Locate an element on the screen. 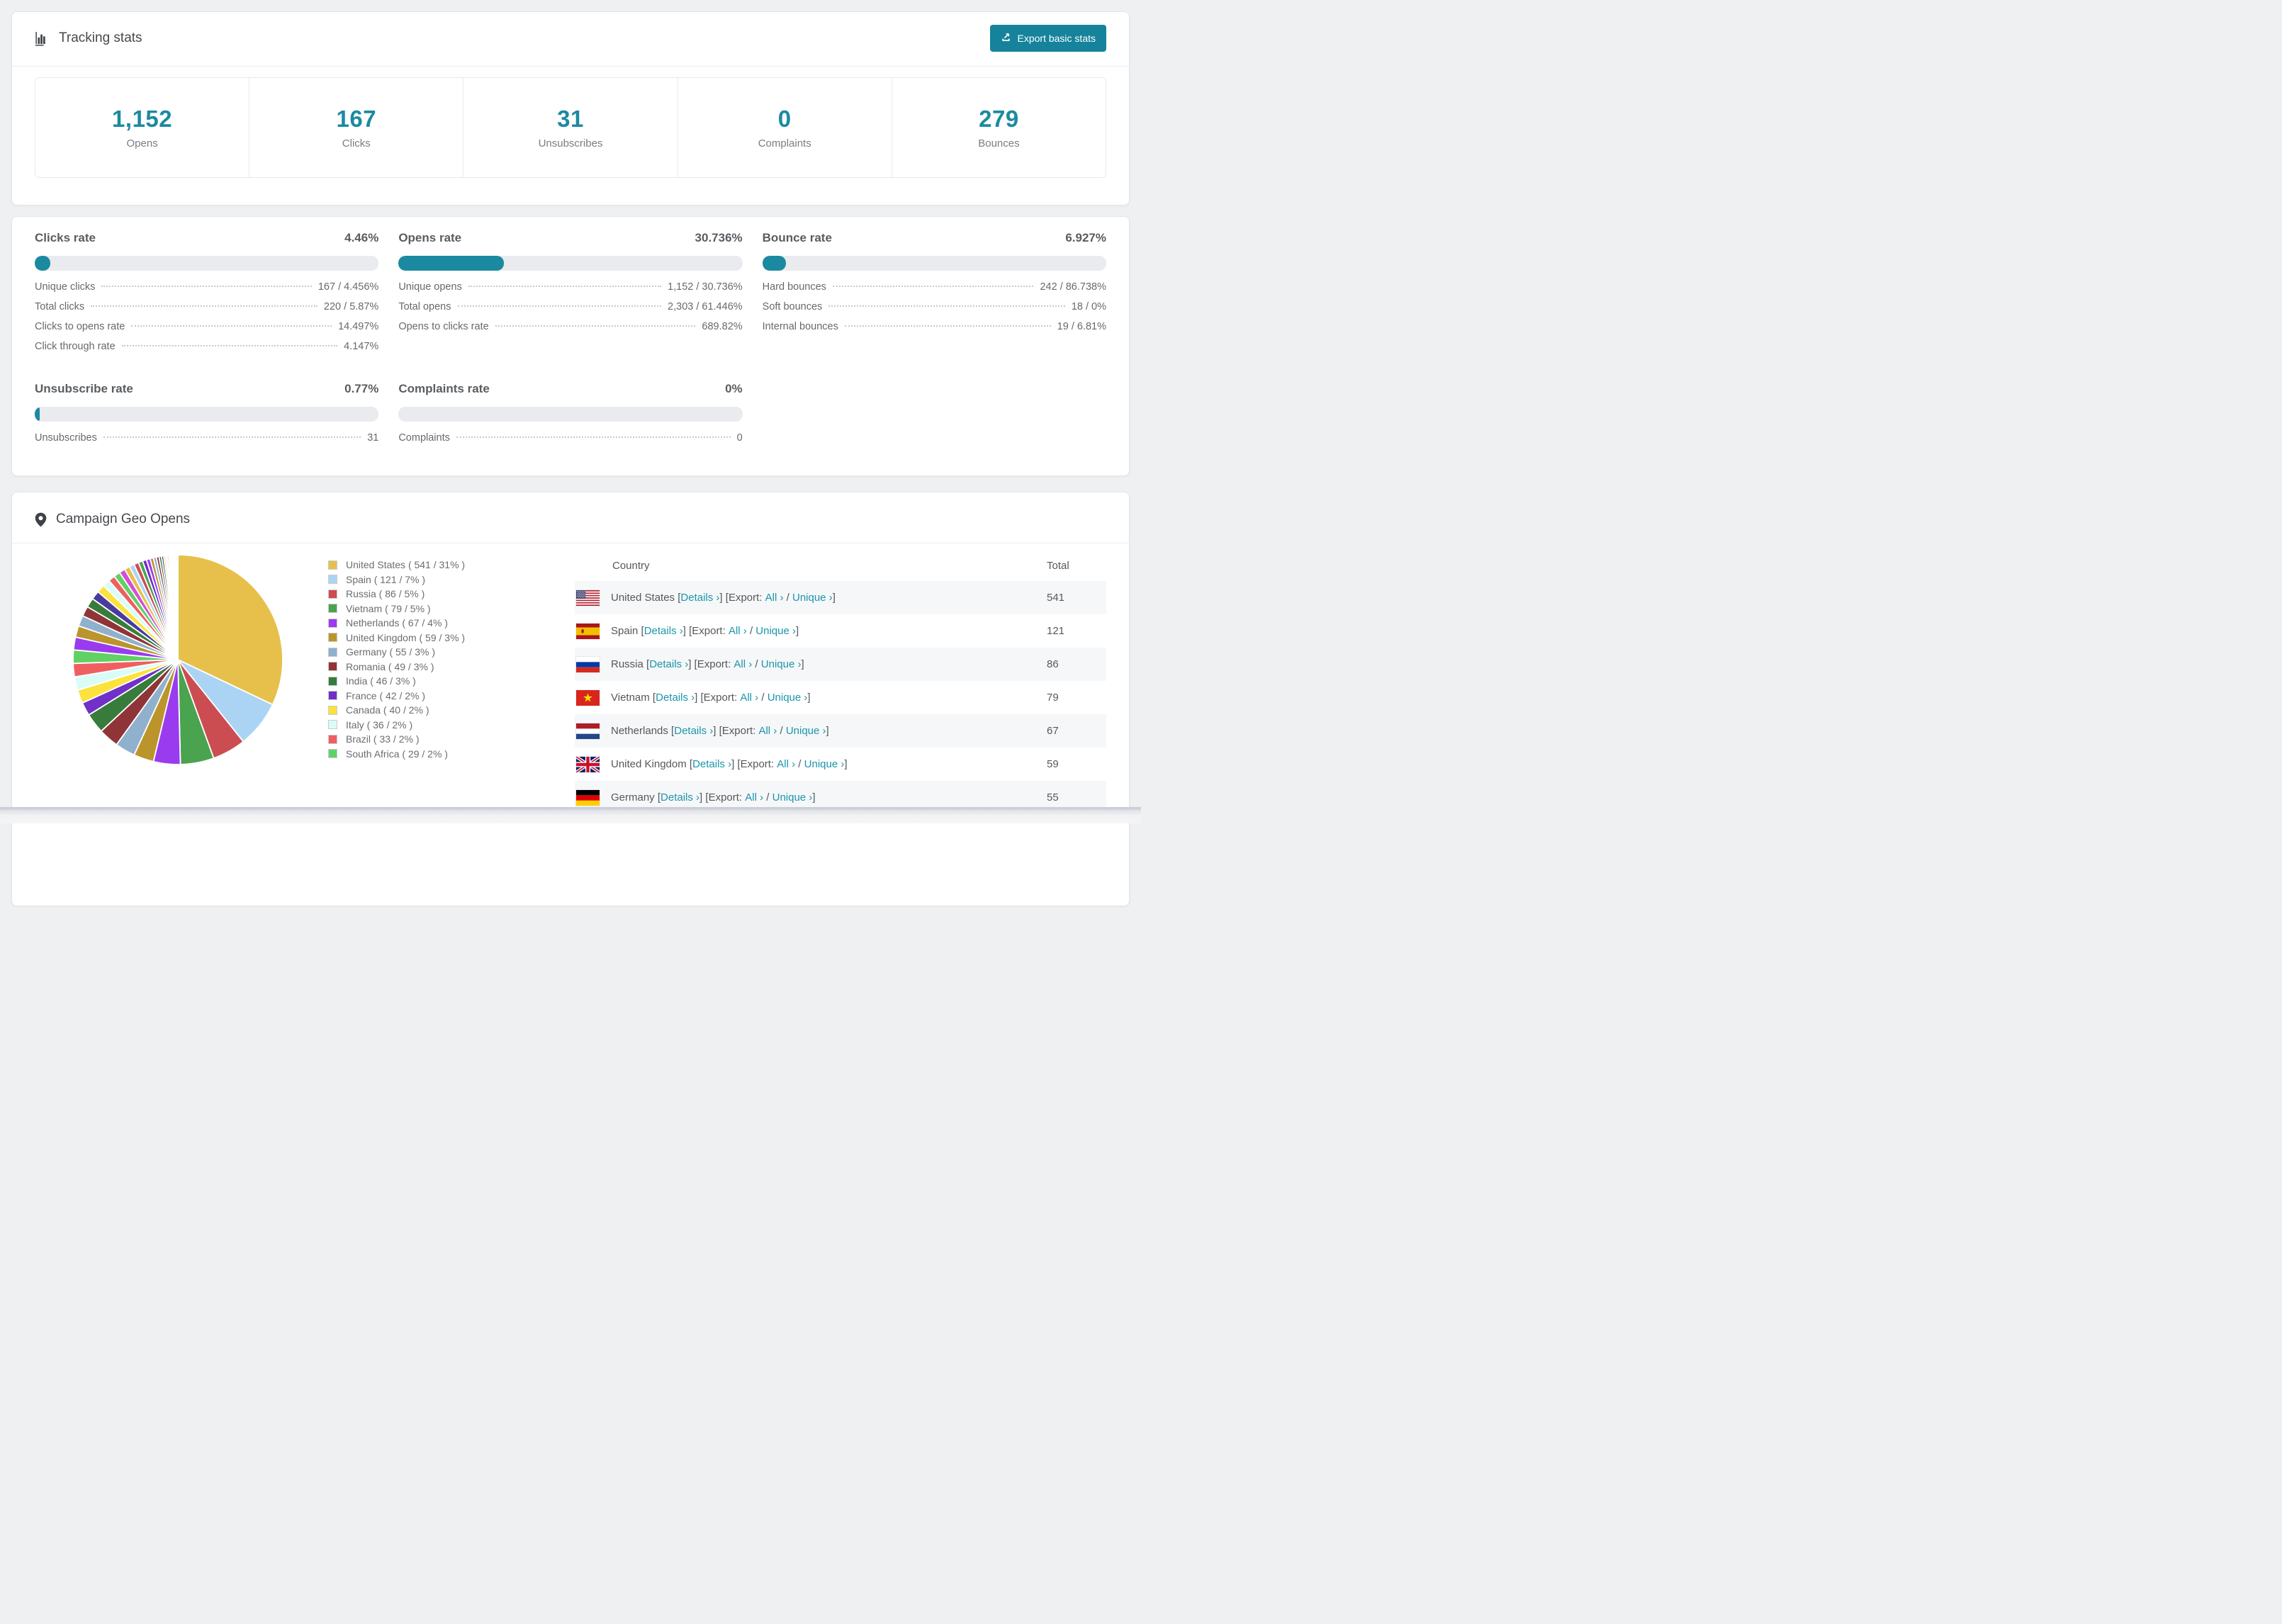  rate-detail-row-opens-to-clicks-rate: Opens to clicks rate 689.82% is located at coordinates (570, 331).